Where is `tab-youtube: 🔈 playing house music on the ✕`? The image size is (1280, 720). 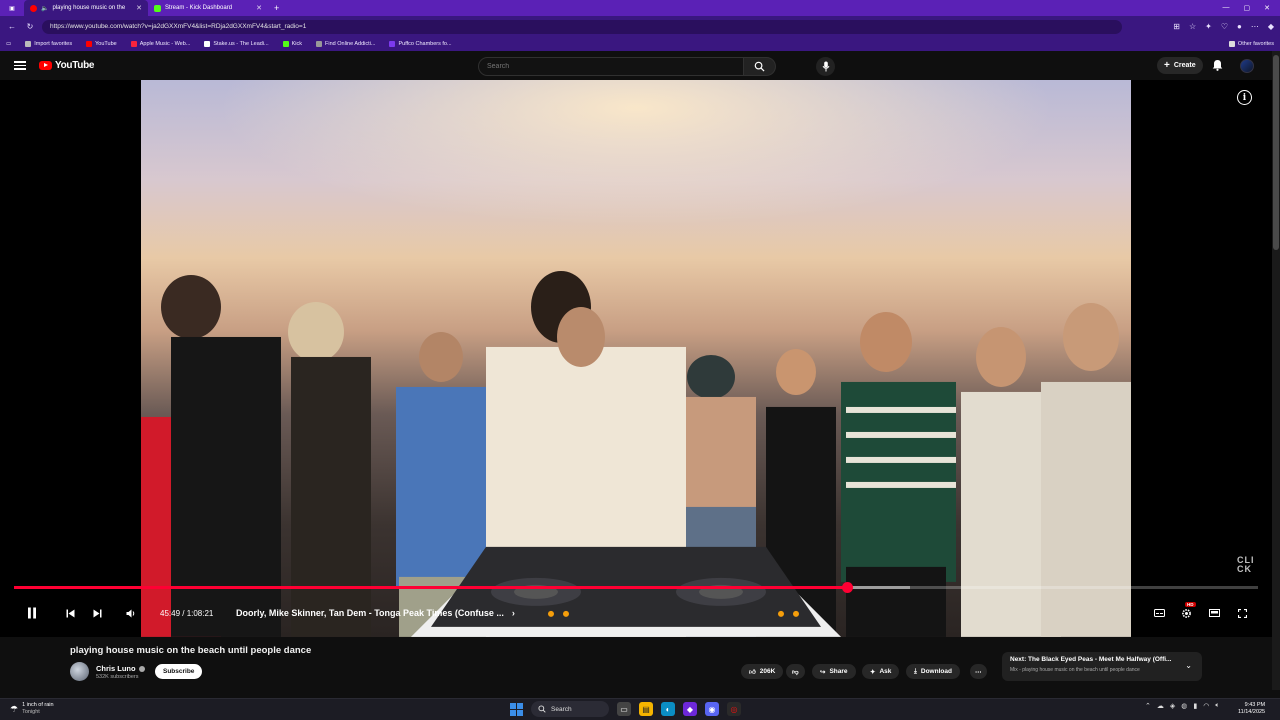 tab-youtube: 🔈 playing house music on the ✕ is located at coordinates (86, 8).